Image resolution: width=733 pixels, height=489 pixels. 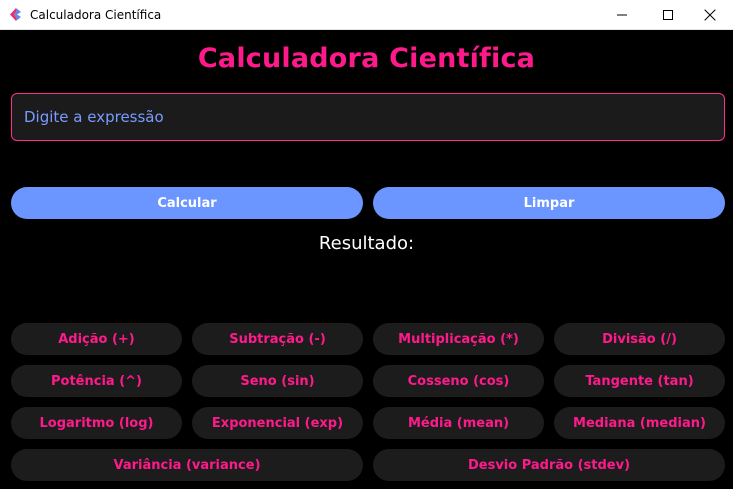 What do you see at coordinates (639, 381) in the screenshot?
I see `operation-button-tangent: Tangente (tan)` at bounding box center [639, 381].